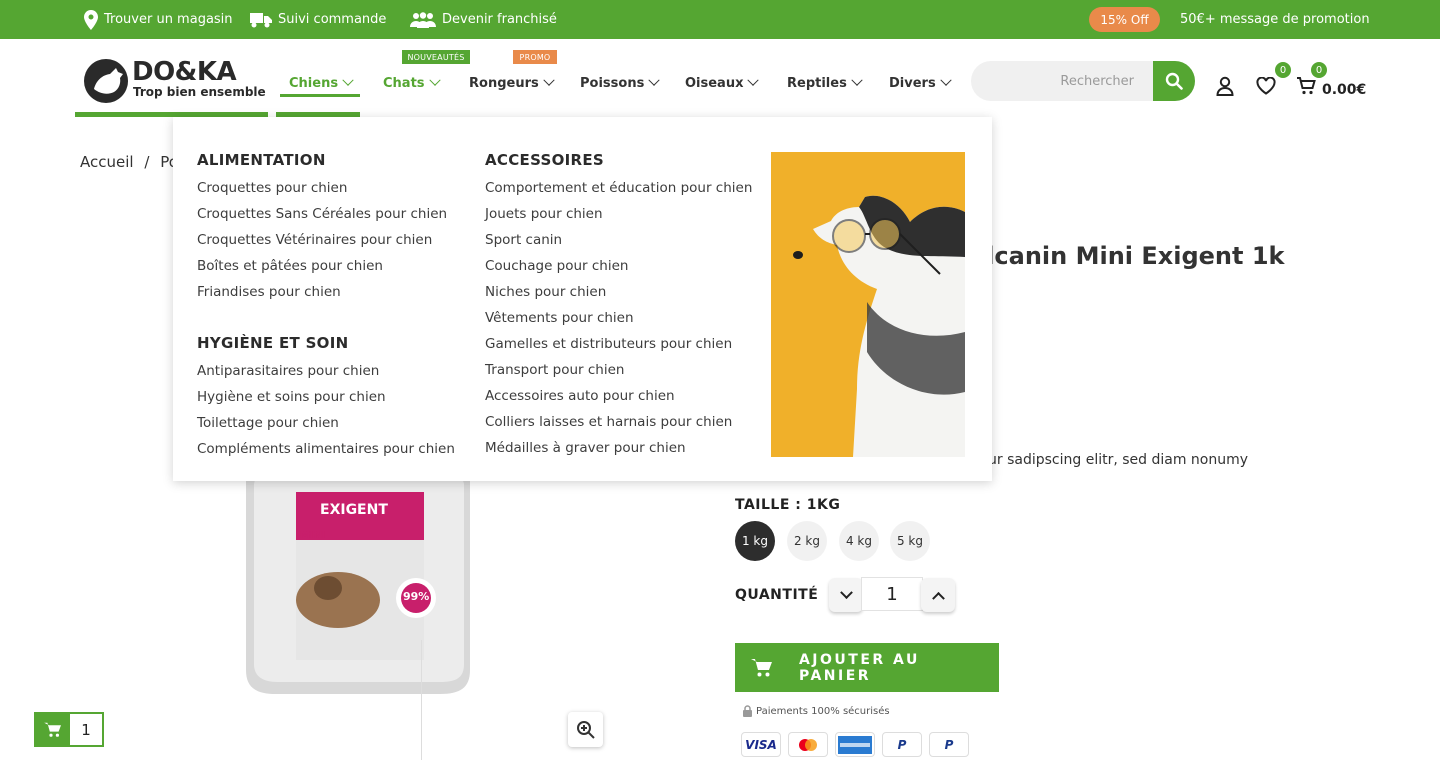 Image resolution: width=1440 pixels, height=760 pixels. I want to click on menu-link: Accessoires auto pour chien, so click(580, 396).